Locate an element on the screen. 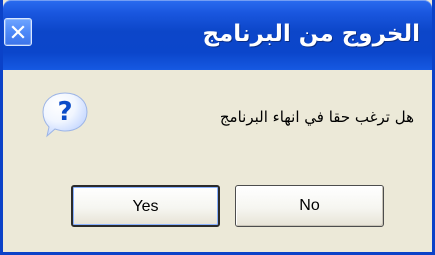 Image resolution: width=435 pixels, height=255 pixels. close-icon is located at coordinates (18, 32).